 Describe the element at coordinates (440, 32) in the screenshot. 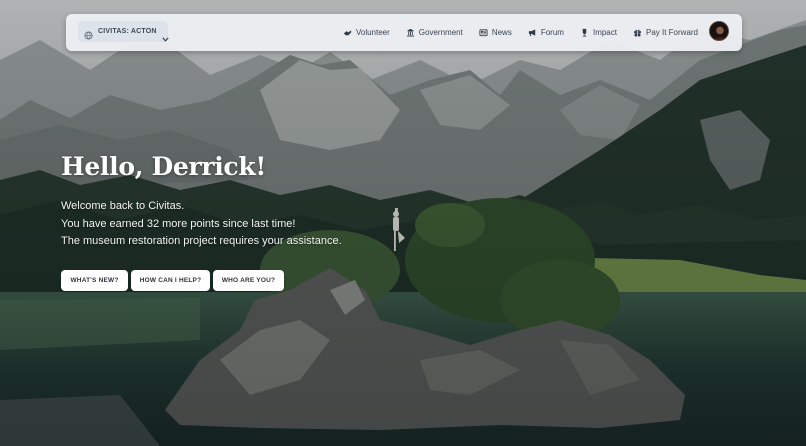

I see `nav-government-label: Government` at that location.